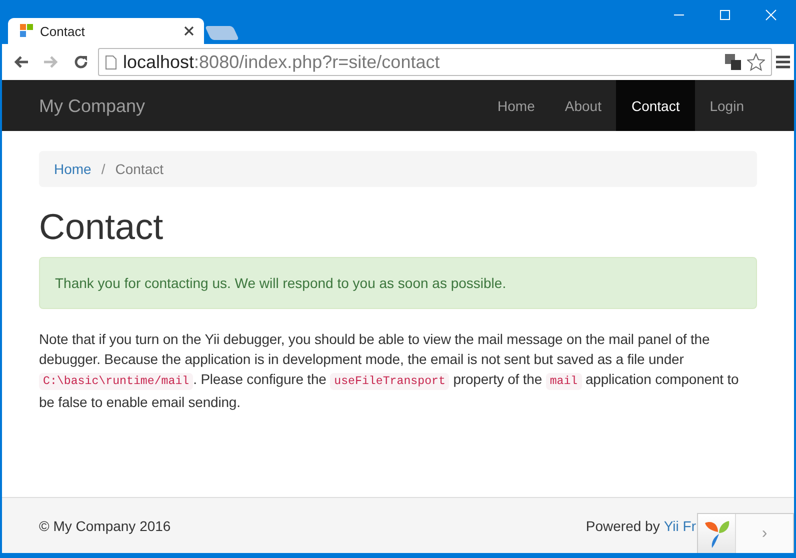  I want to click on favicon-icon, so click(27, 31).